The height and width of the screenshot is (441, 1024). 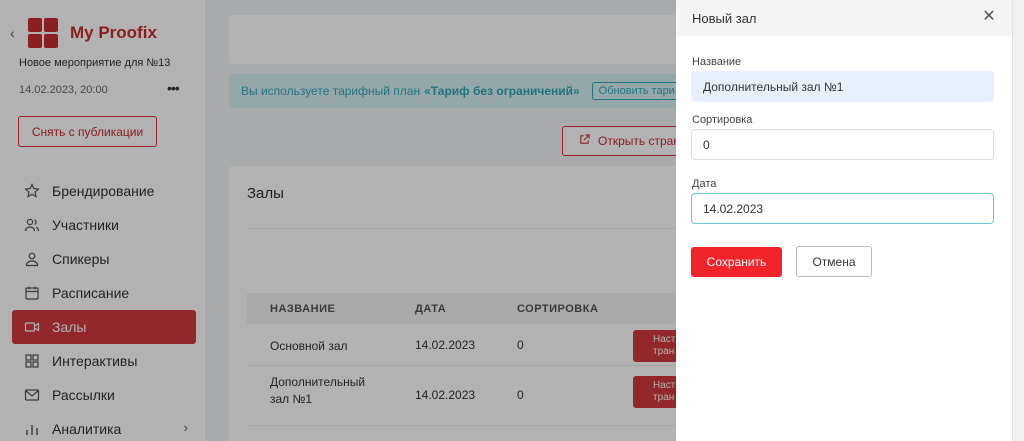 I want to click on date-label: Дата, so click(x=704, y=184).